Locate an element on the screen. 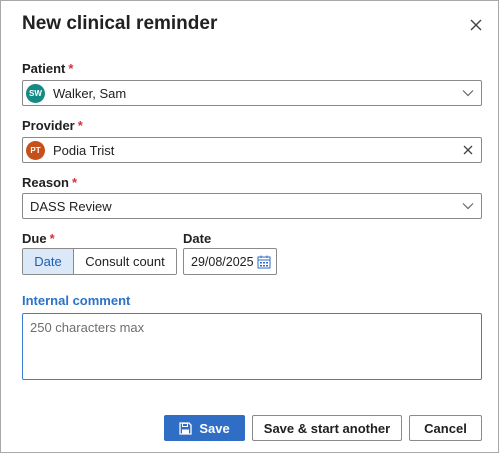  internal-comment-label: Internal comment is located at coordinates (76, 300).